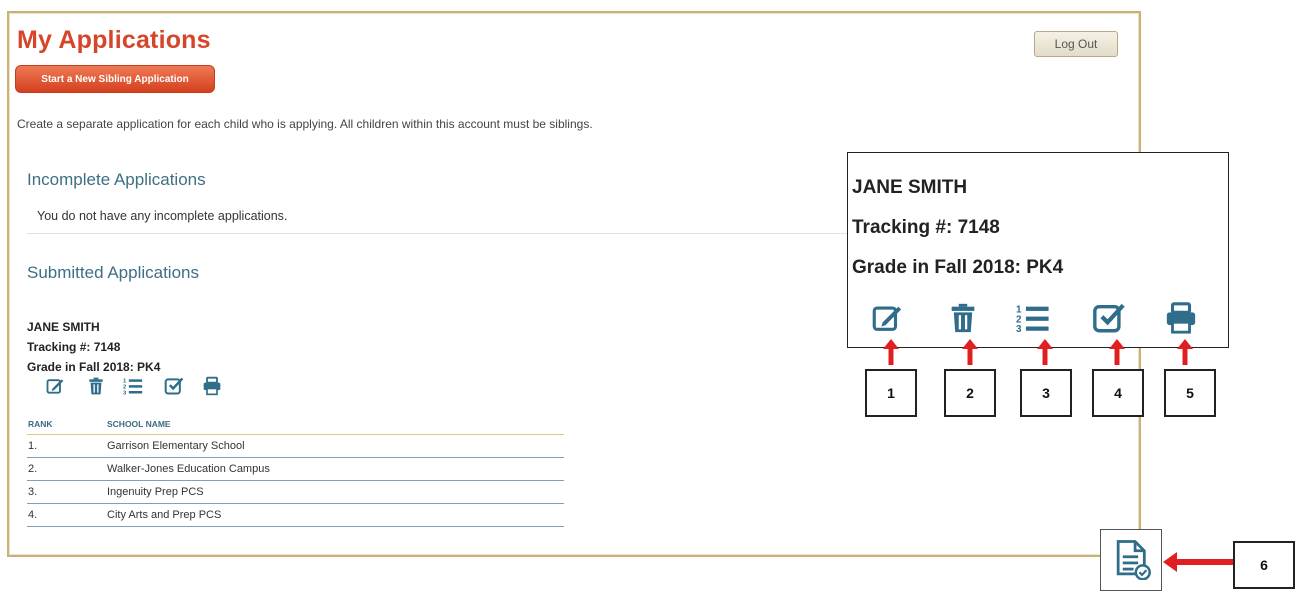 This screenshot has height=591, width=1295. What do you see at coordinates (1109, 318) in the screenshot?
I see `callout-checkbox-icon` at bounding box center [1109, 318].